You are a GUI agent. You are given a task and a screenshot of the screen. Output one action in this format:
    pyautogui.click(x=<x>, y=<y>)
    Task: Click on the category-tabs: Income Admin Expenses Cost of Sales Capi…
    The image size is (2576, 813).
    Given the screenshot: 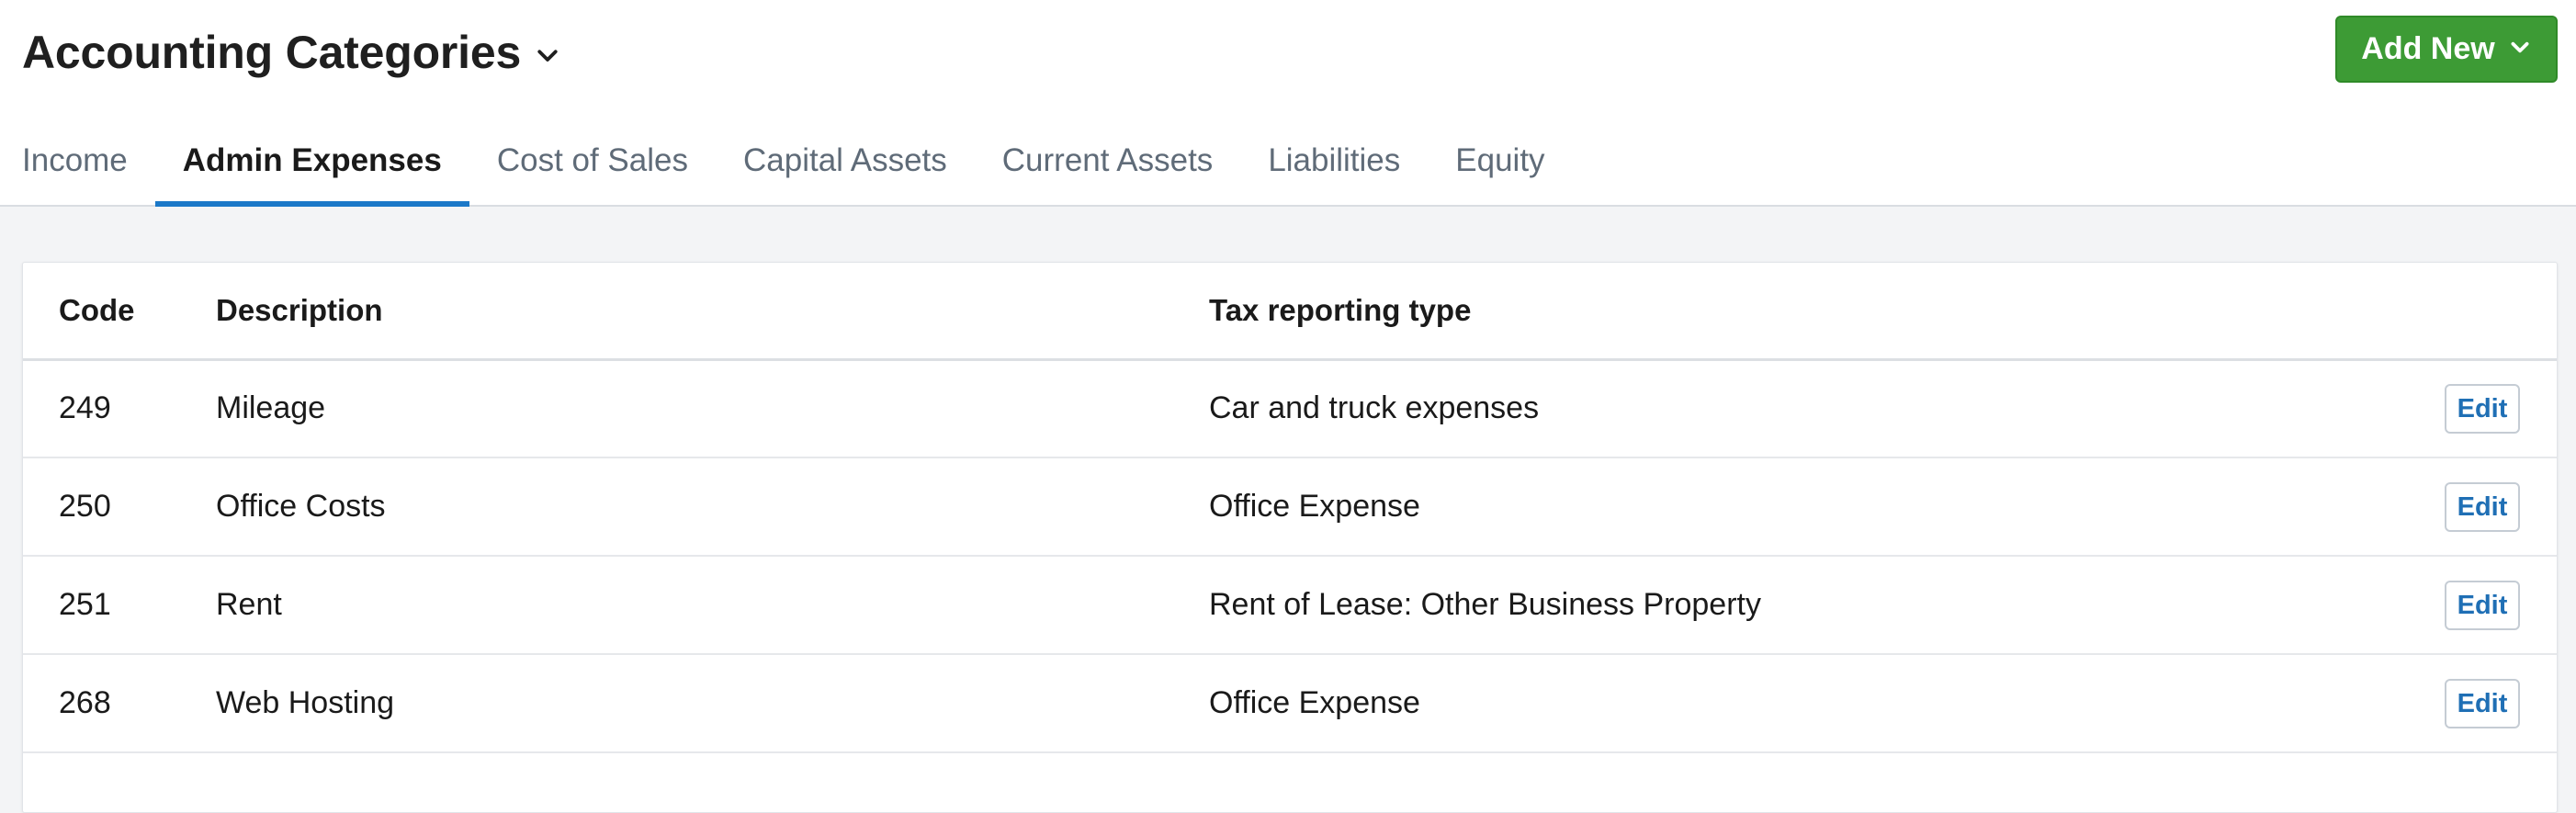 What is the action you would take?
    pyautogui.click(x=786, y=166)
    